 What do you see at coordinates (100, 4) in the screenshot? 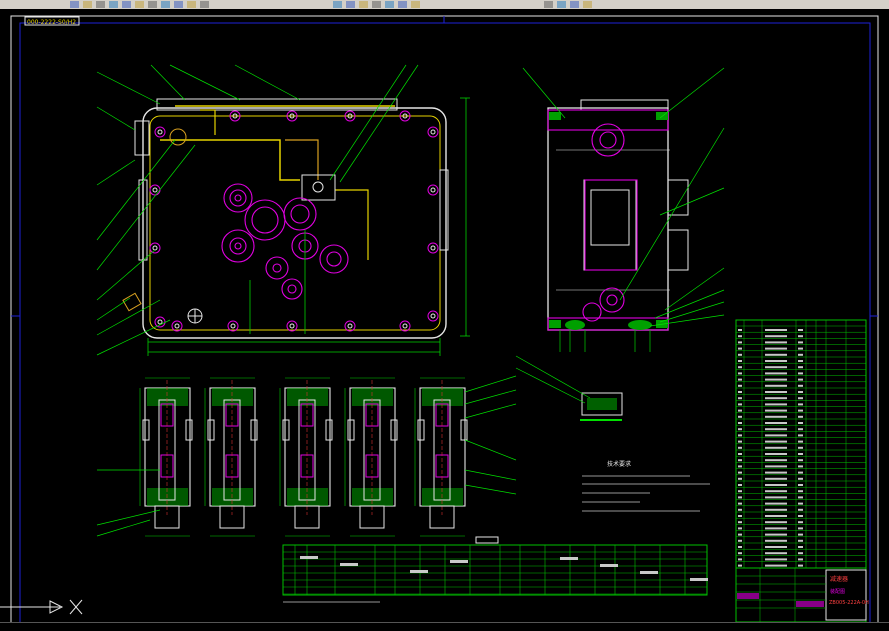
I see `save-icon` at bounding box center [100, 4].